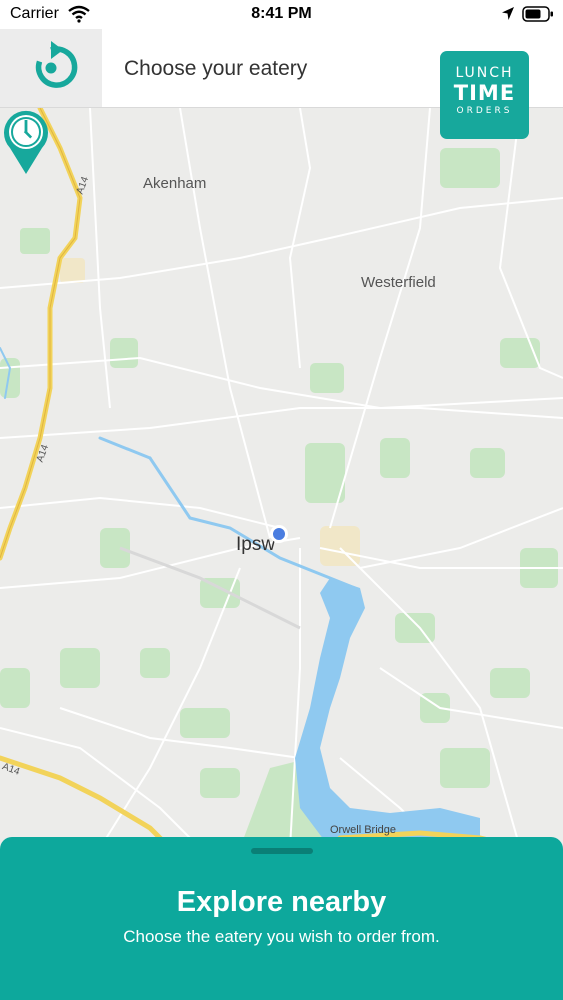 The height and width of the screenshot is (1000, 563). I want to click on status-bar: Carrier 8:41 PM, so click(281, 14).